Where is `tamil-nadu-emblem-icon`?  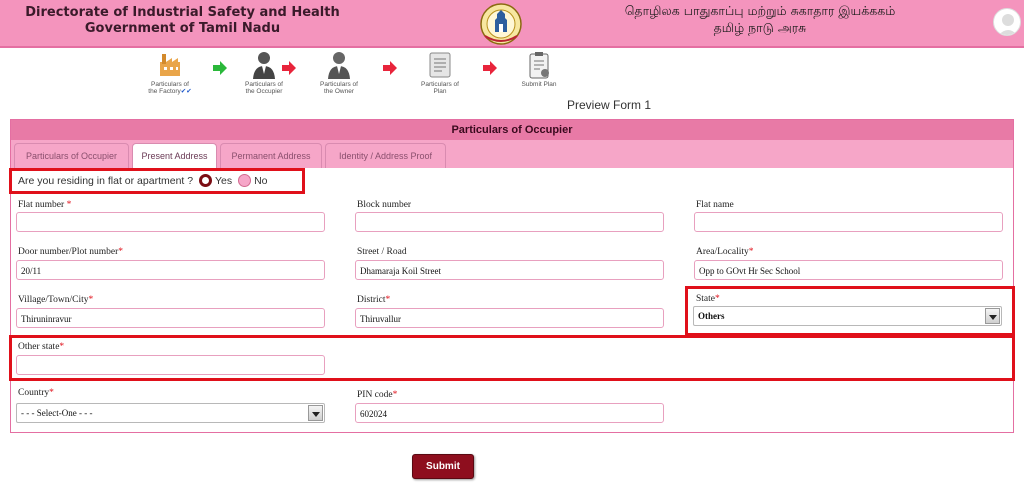
tamil-nadu-emblem-icon is located at coordinates (501, 24).